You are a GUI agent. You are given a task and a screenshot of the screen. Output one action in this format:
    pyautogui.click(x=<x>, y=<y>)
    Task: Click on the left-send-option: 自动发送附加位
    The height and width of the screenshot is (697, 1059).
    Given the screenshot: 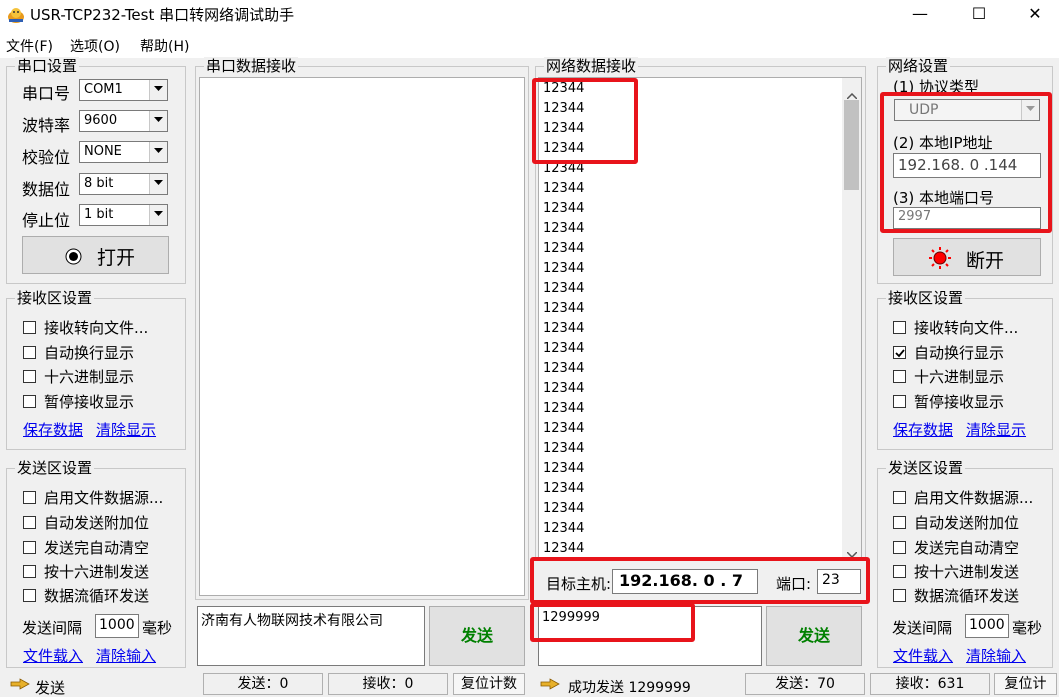 What is the action you would take?
    pyautogui.click(x=86, y=522)
    